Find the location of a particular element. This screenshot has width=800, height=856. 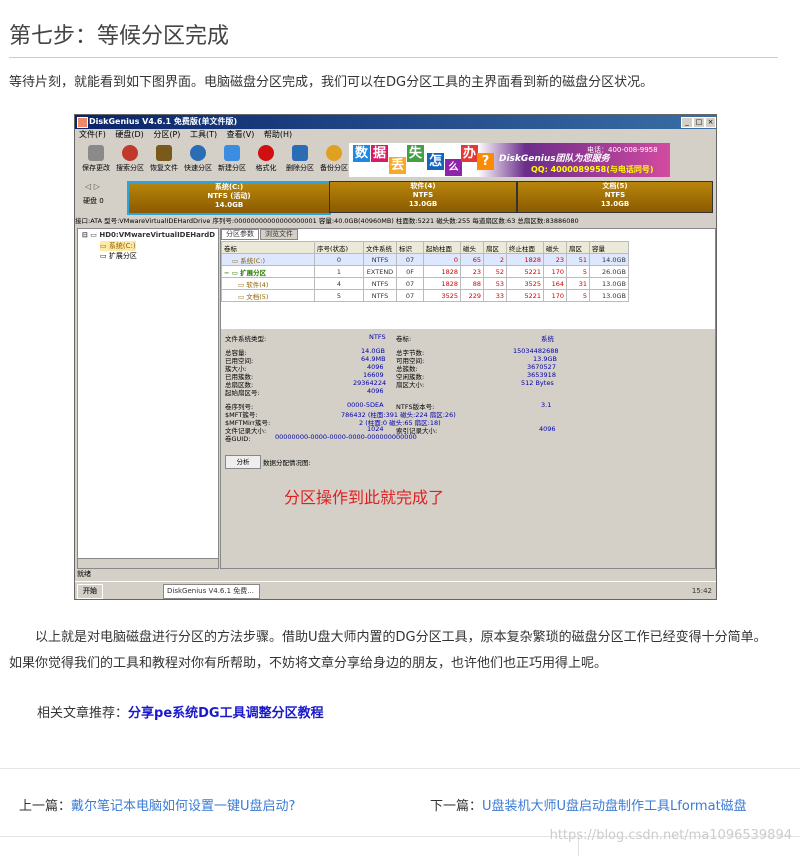

save-icon is located at coordinates (96, 153).